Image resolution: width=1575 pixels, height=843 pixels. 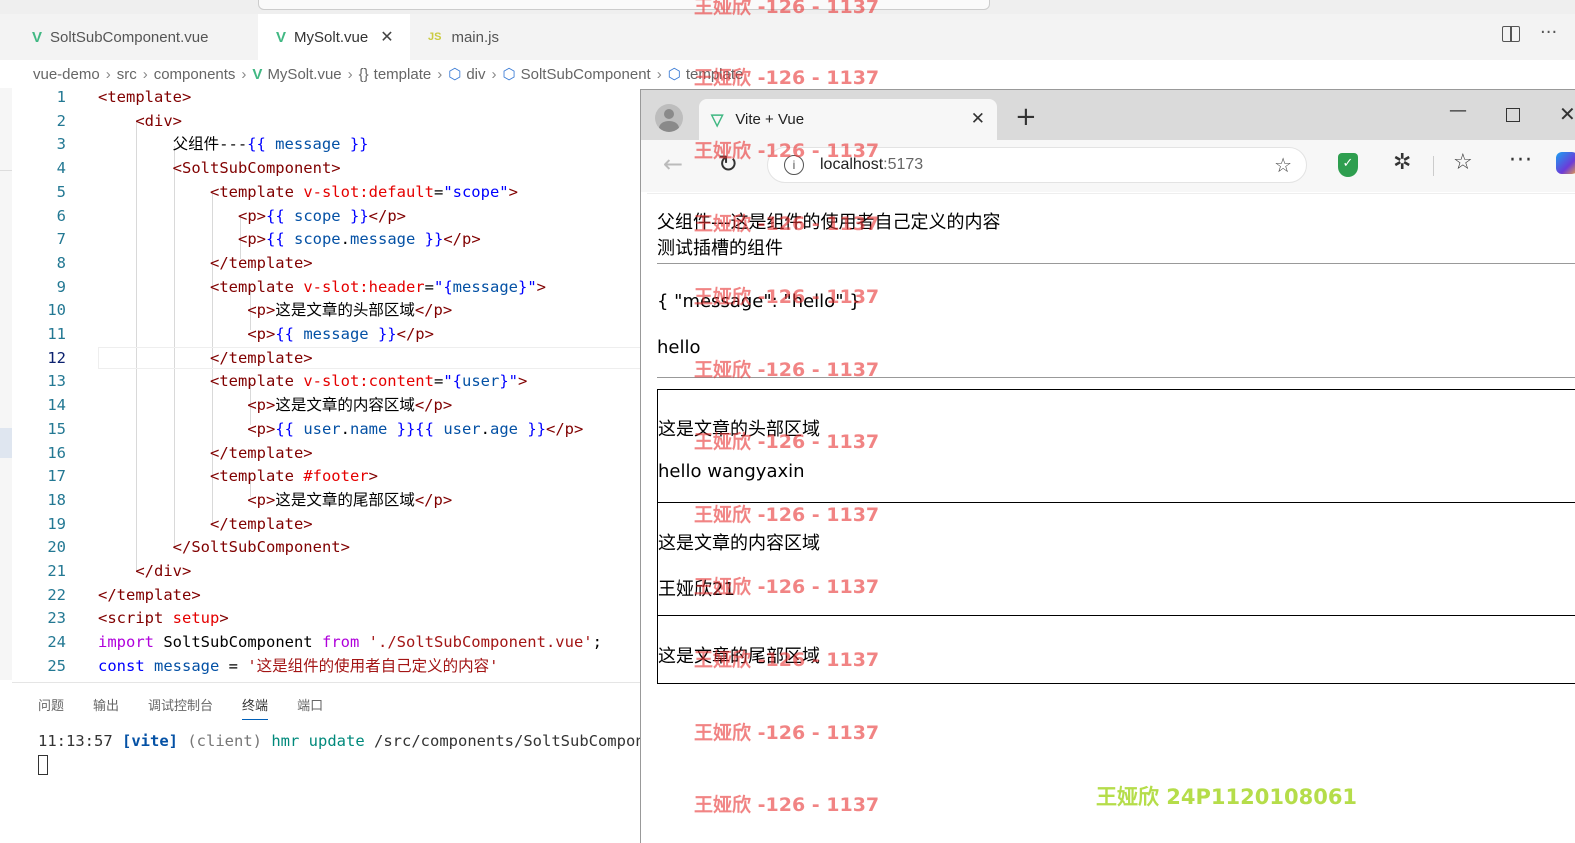 I want to click on tab-problems: 问题, so click(x=51, y=707).